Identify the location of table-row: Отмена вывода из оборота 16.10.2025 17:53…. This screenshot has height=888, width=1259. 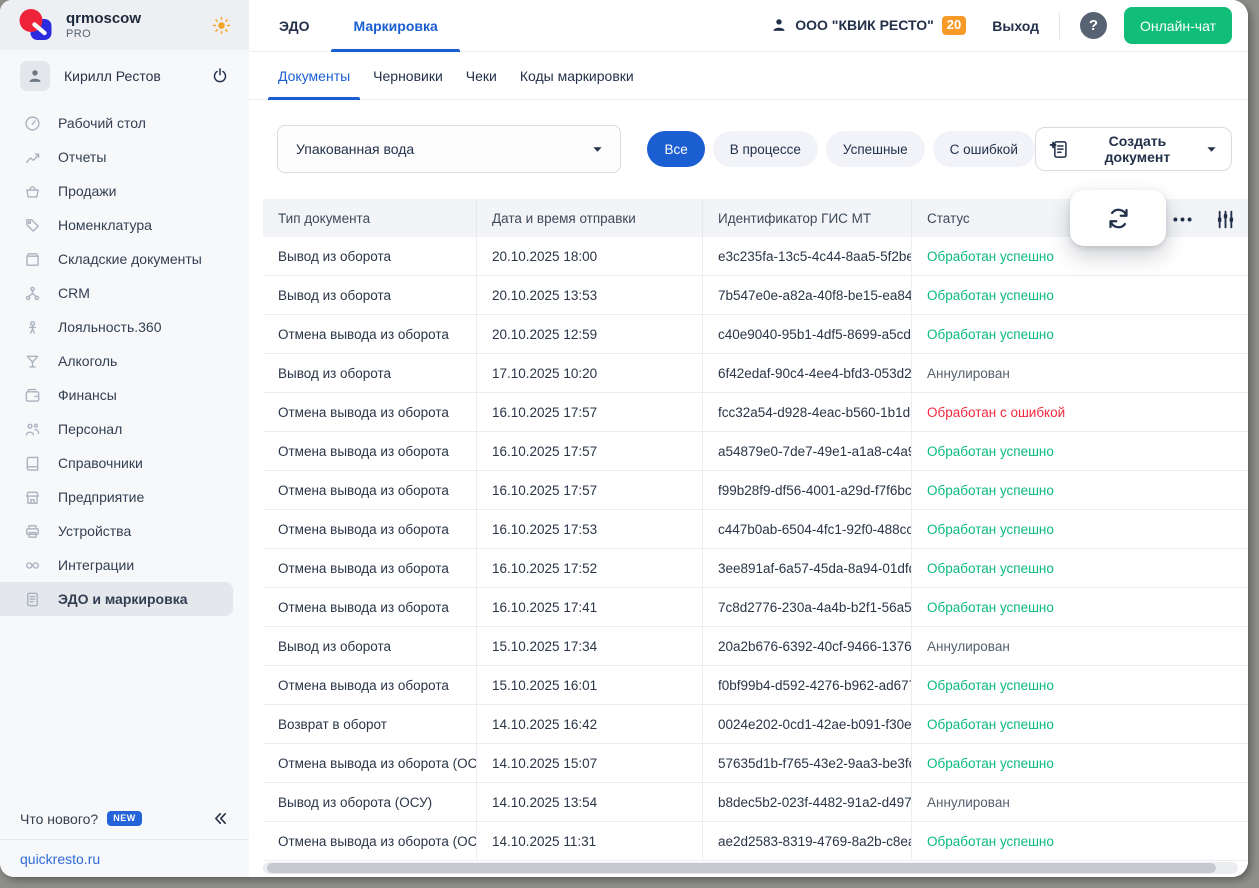
(755, 529).